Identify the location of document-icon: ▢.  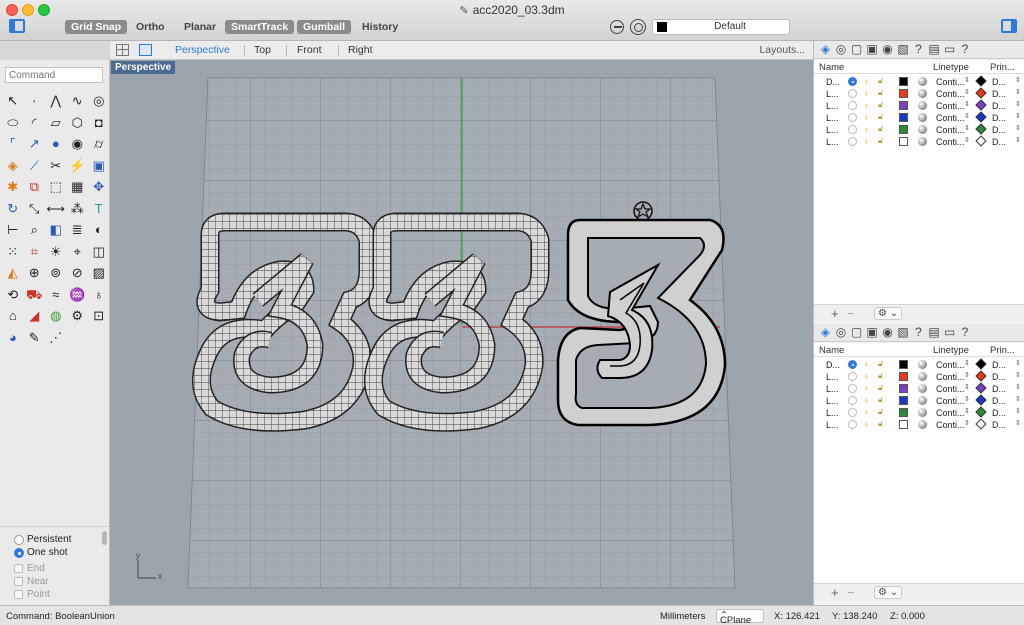
(856, 49).